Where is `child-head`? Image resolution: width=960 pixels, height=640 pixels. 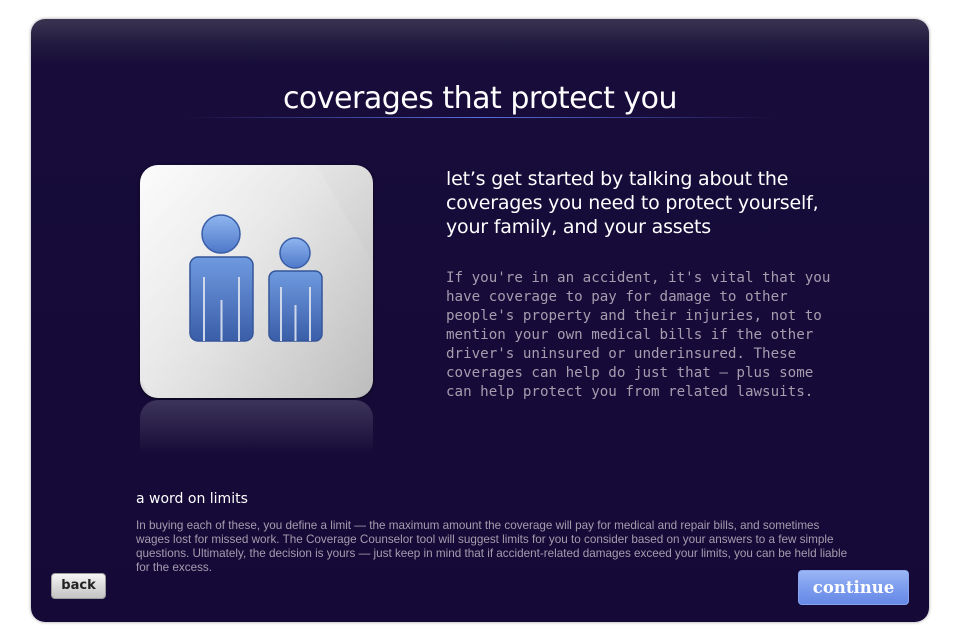 child-head is located at coordinates (295, 253).